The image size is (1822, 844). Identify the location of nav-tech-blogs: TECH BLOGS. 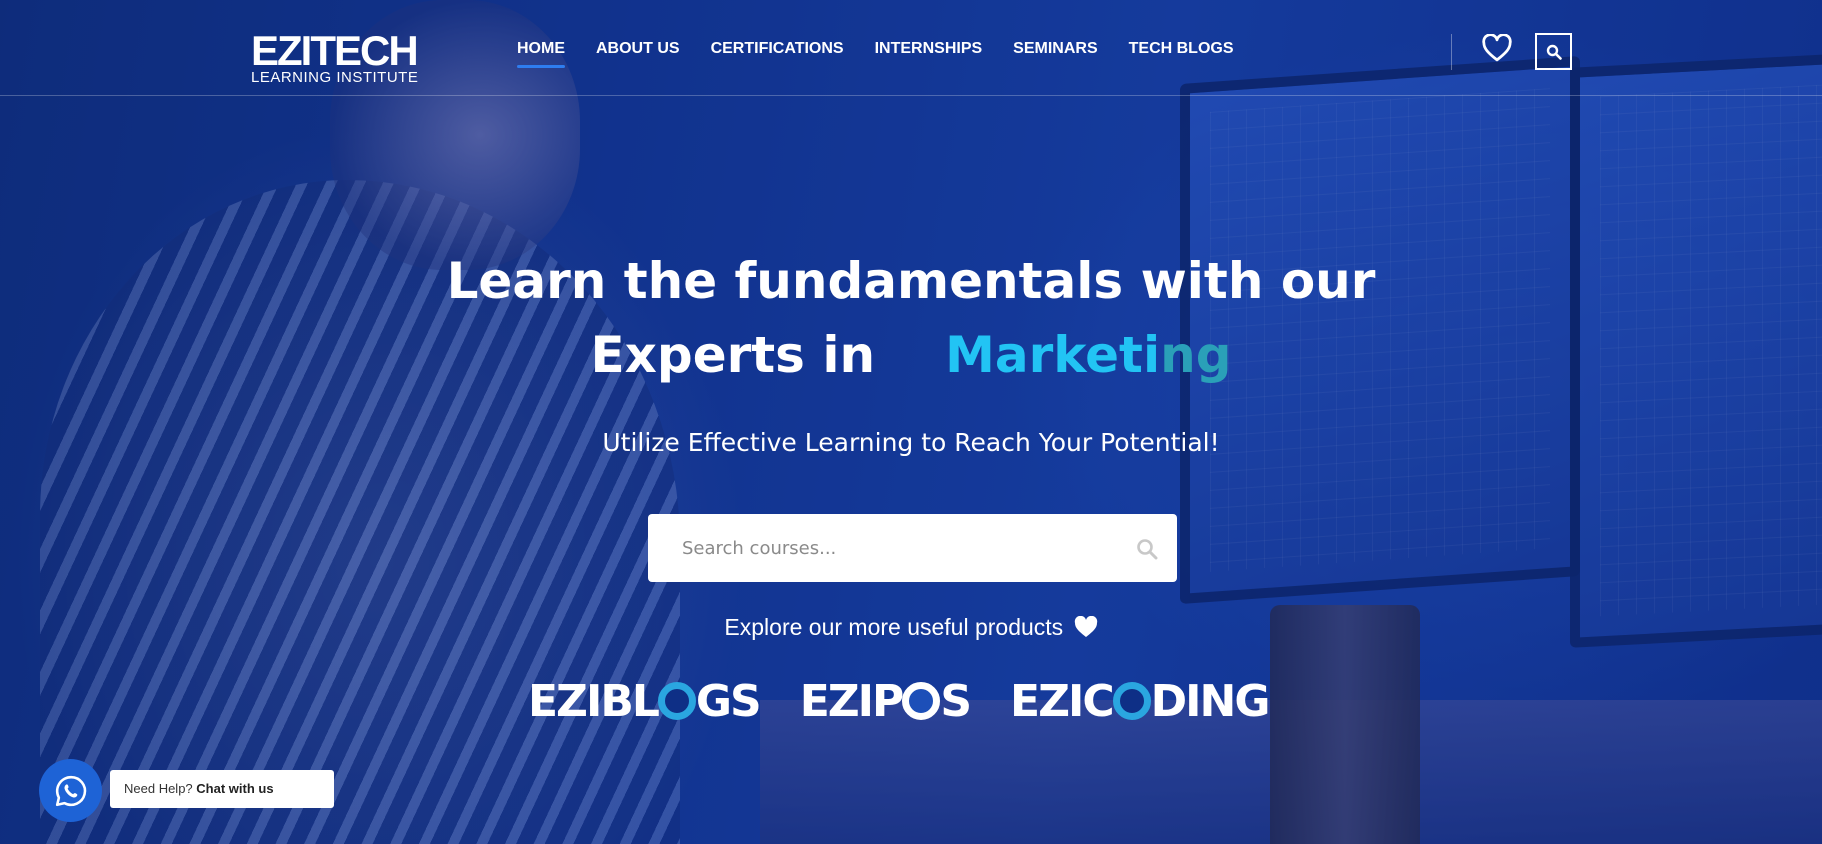
(1181, 49).